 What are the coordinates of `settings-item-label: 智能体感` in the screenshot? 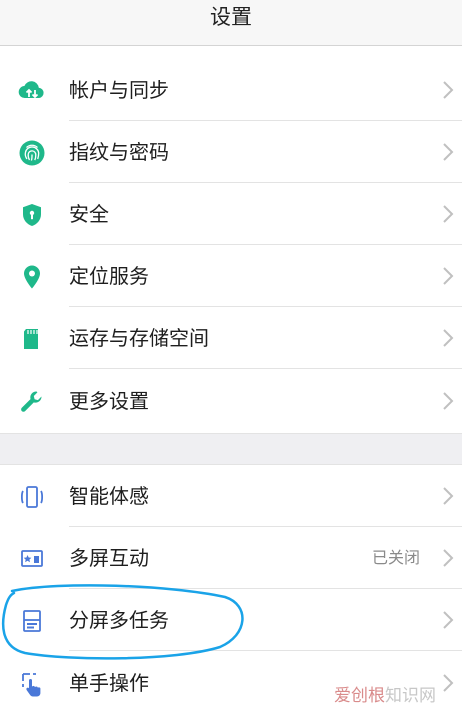 It's located at (109, 496).